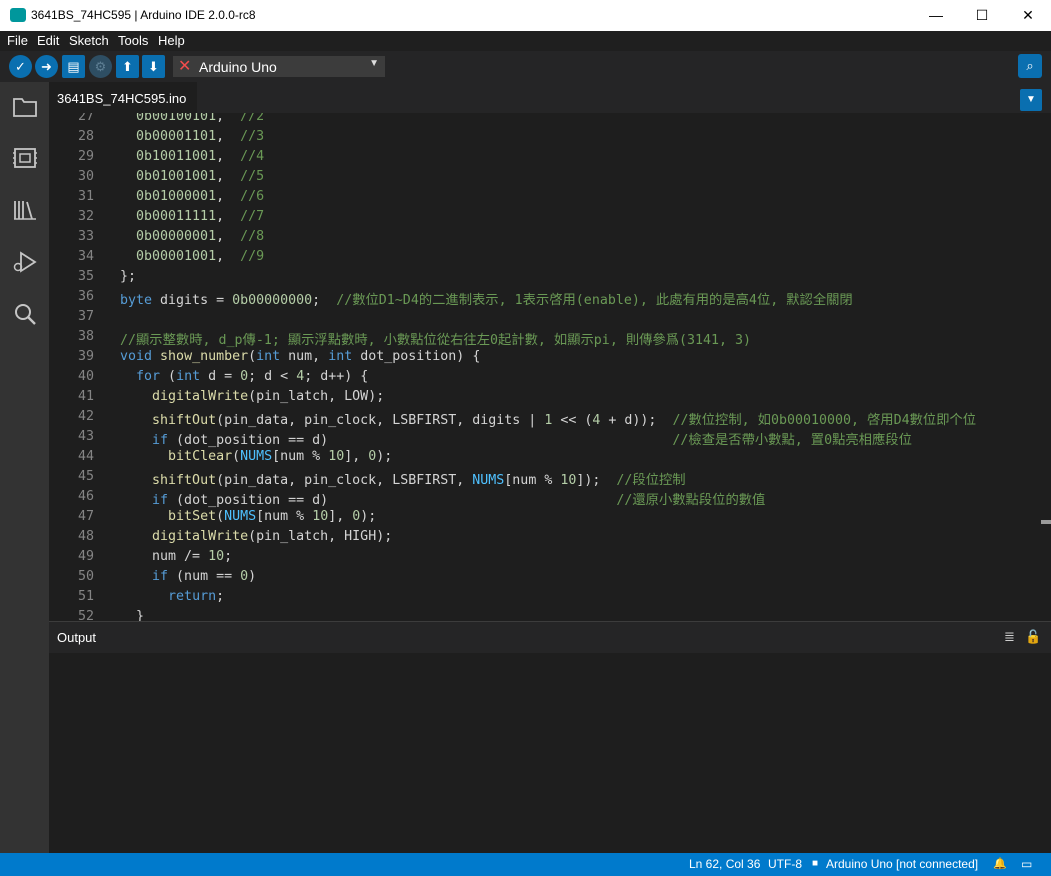 This screenshot has height=876, width=1051. Describe the element at coordinates (550, 197) in the screenshot. I see `code-line: 31 0b01000001, //6` at that location.